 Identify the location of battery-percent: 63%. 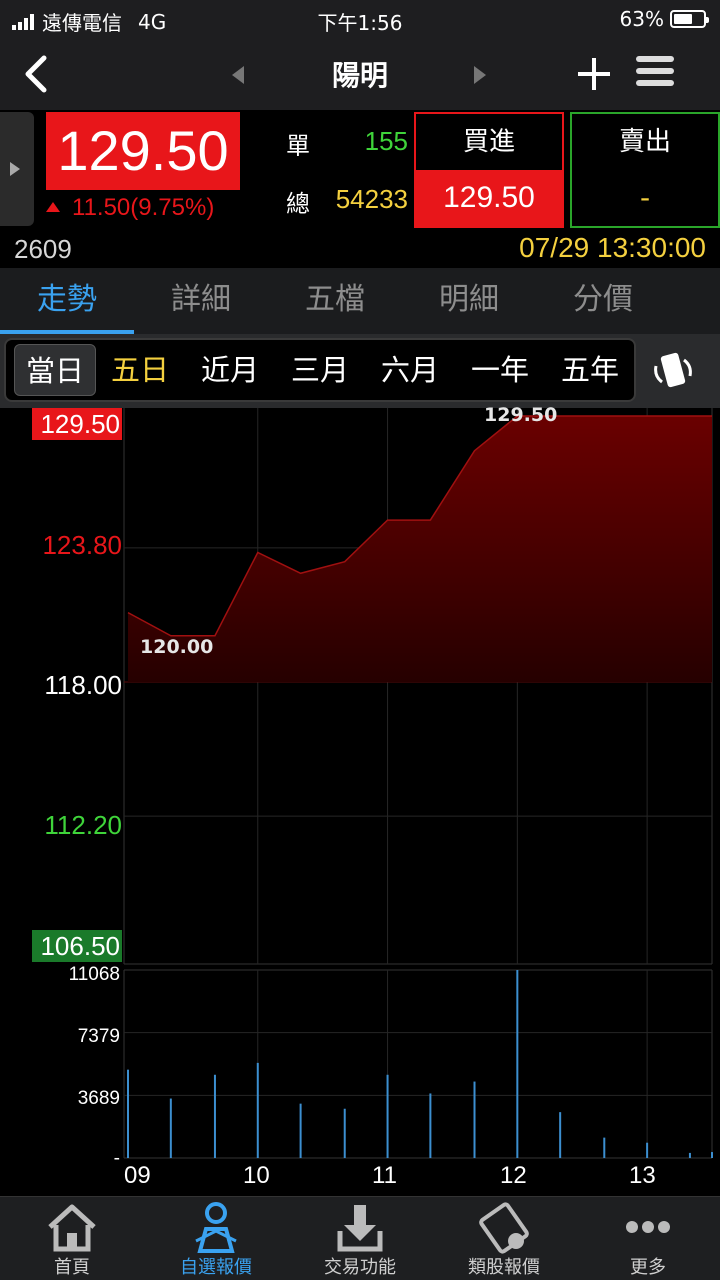
(641, 19).